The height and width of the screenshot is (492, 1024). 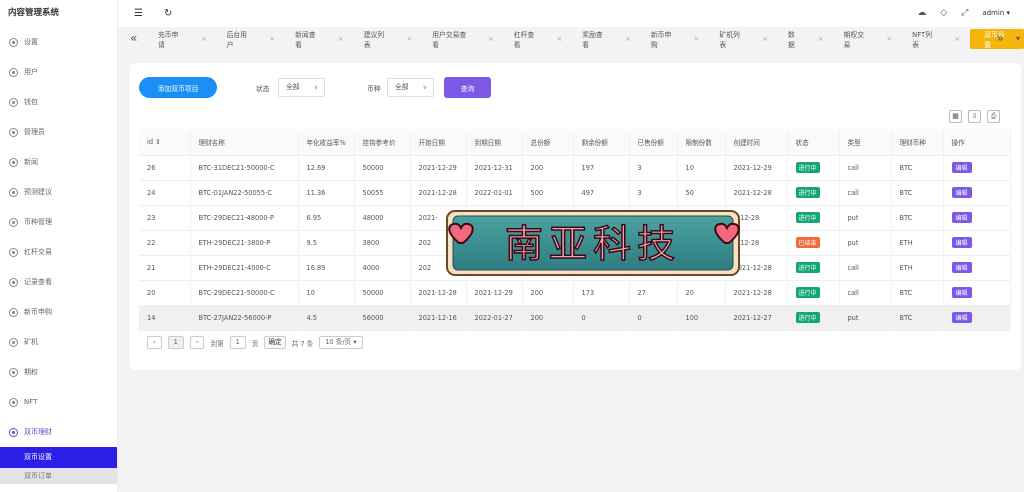 What do you see at coordinates (58, 42) in the screenshot?
I see `sidebar-item: 设置` at bounding box center [58, 42].